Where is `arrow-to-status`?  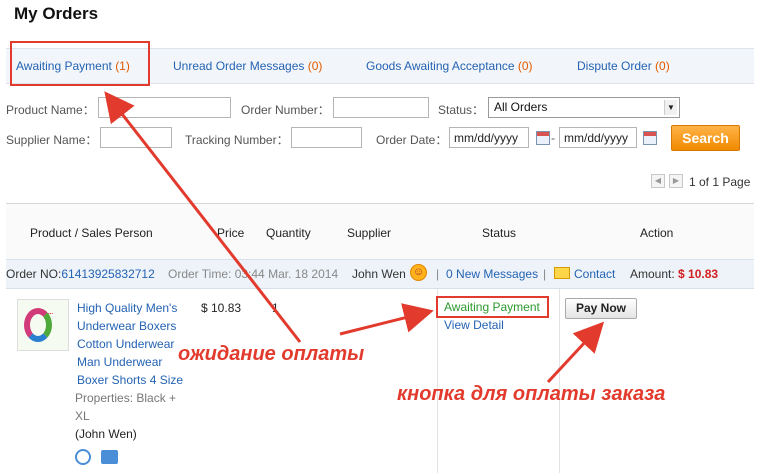 arrow-to-status is located at coordinates (386, 319).